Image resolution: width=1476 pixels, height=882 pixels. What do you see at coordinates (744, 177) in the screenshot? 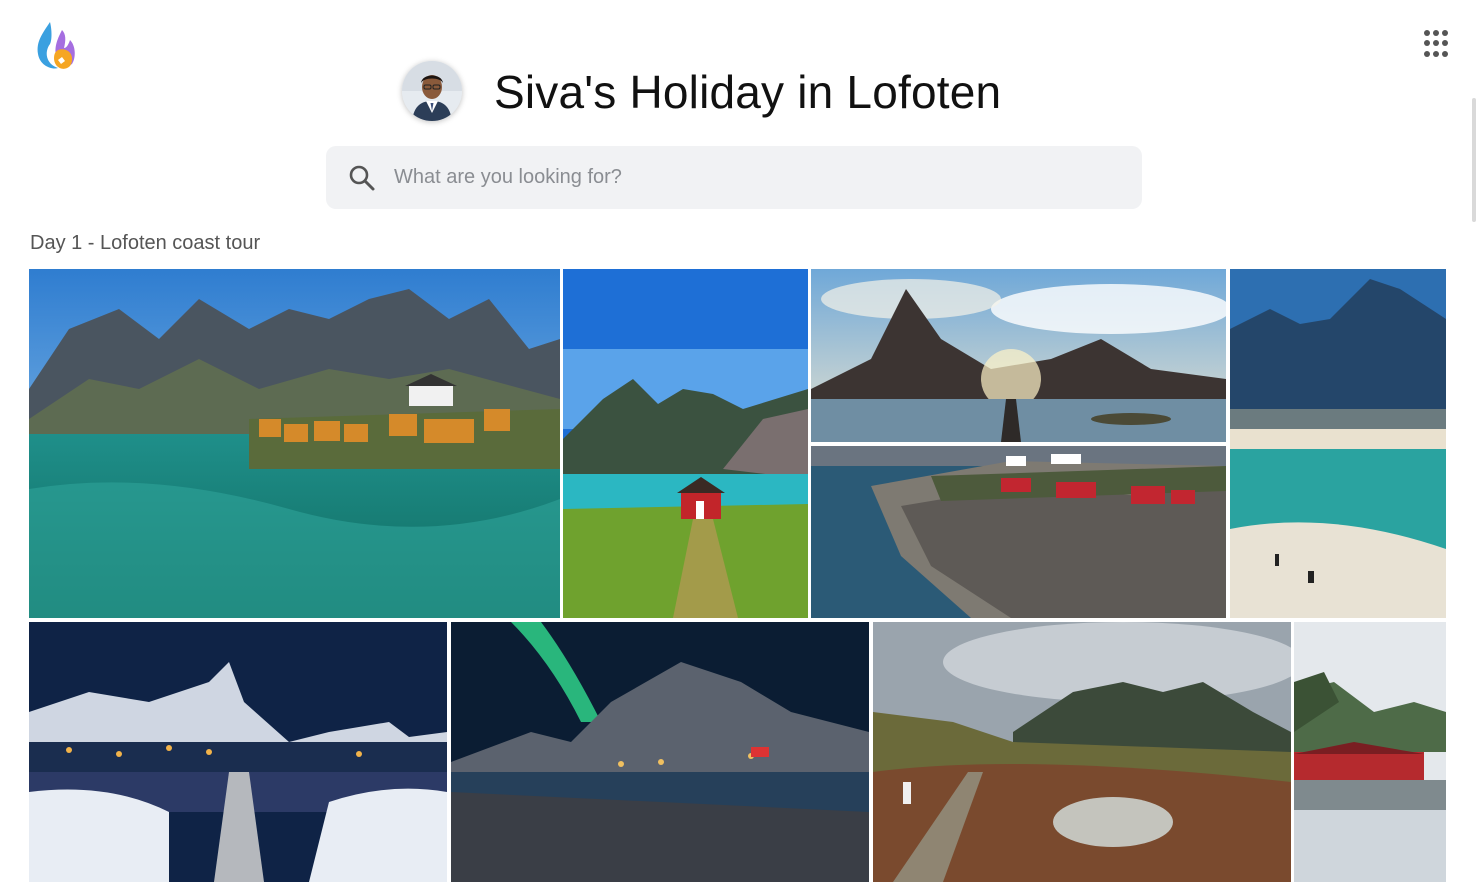
I see `search-input` at bounding box center [744, 177].